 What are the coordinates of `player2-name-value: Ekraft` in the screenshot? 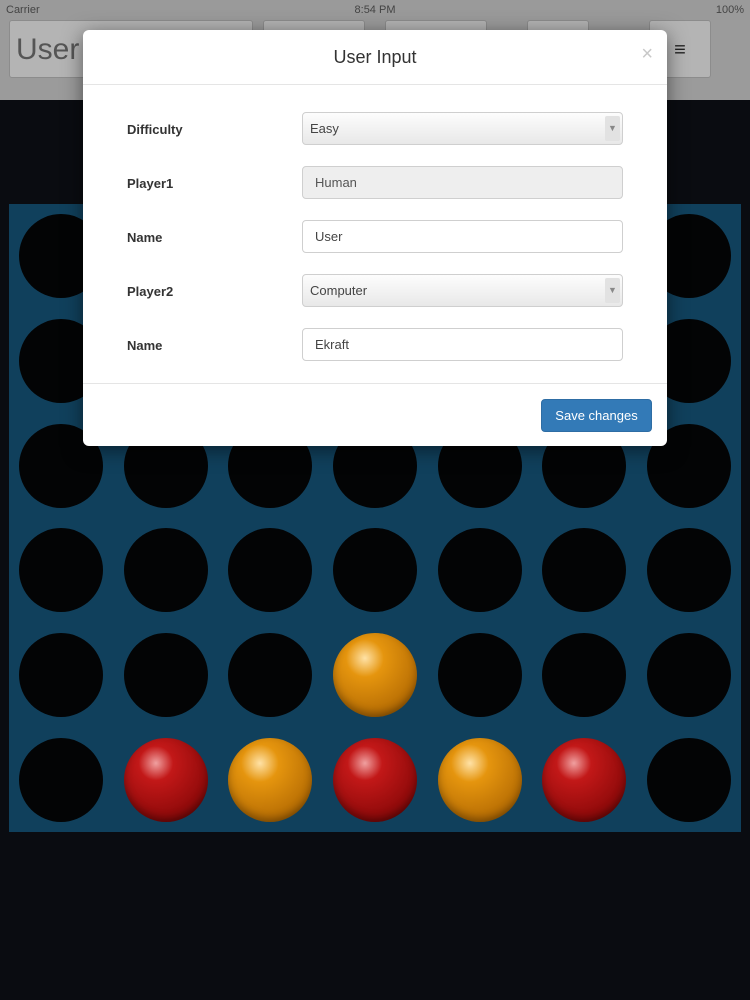 It's located at (332, 344).